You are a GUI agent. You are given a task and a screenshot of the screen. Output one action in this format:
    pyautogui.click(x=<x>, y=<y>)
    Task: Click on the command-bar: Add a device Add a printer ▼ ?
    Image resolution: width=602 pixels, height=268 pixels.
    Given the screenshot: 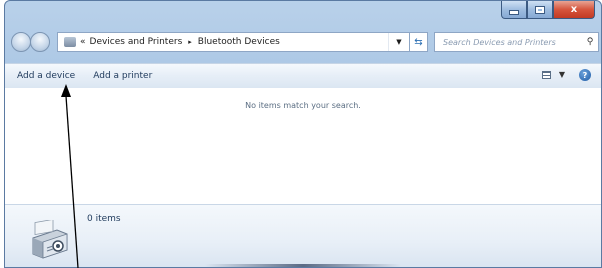 What is the action you would take?
    pyautogui.click(x=303, y=76)
    